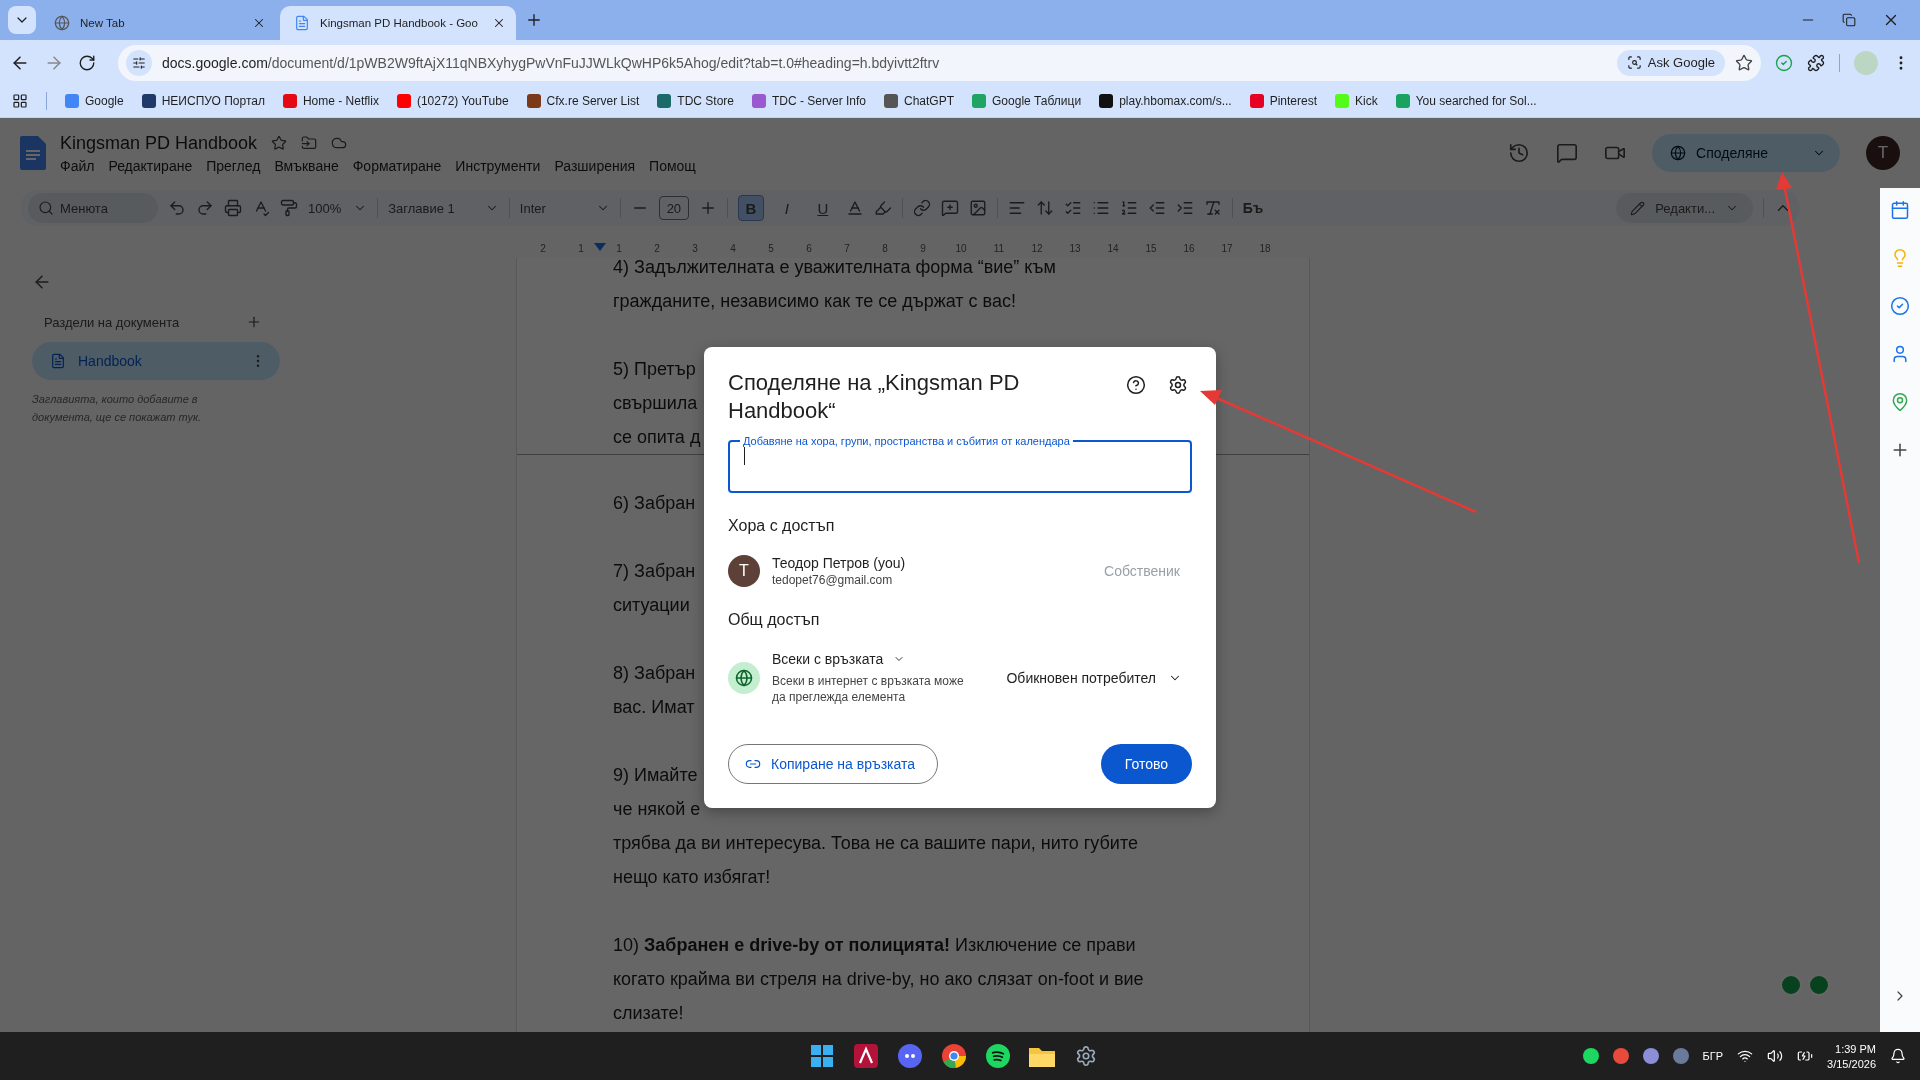  I want to click on music-tray-icon, so click(1590, 1056).